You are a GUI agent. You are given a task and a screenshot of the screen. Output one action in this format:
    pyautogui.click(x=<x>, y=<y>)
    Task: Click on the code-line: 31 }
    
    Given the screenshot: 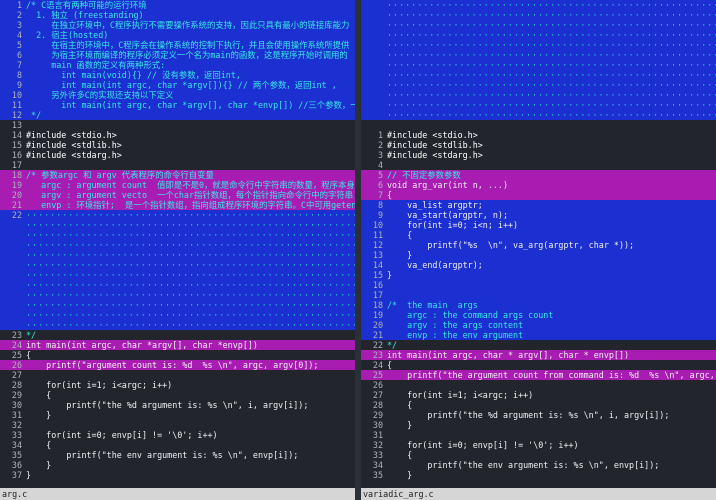 What is the action you would take?
    pyautogui.click(x=177, y=415)
    